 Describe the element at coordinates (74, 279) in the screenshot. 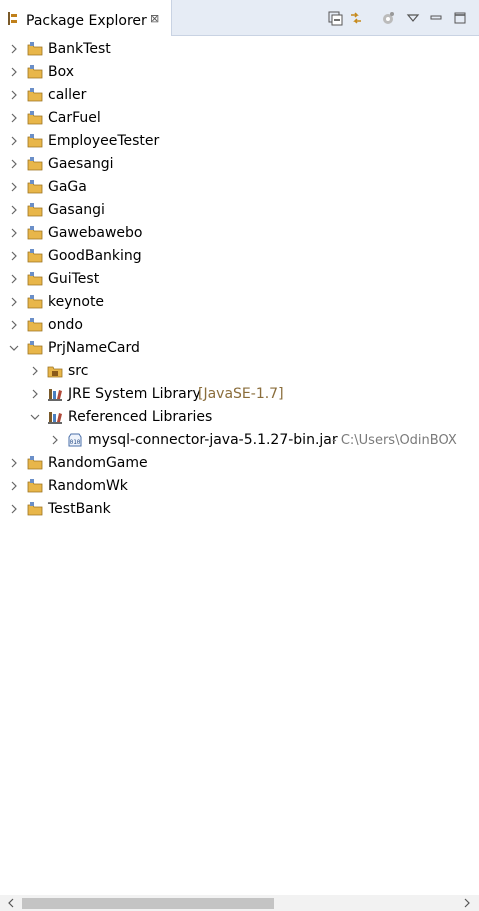

I see `tree-item-label: GuiTest` at that location.